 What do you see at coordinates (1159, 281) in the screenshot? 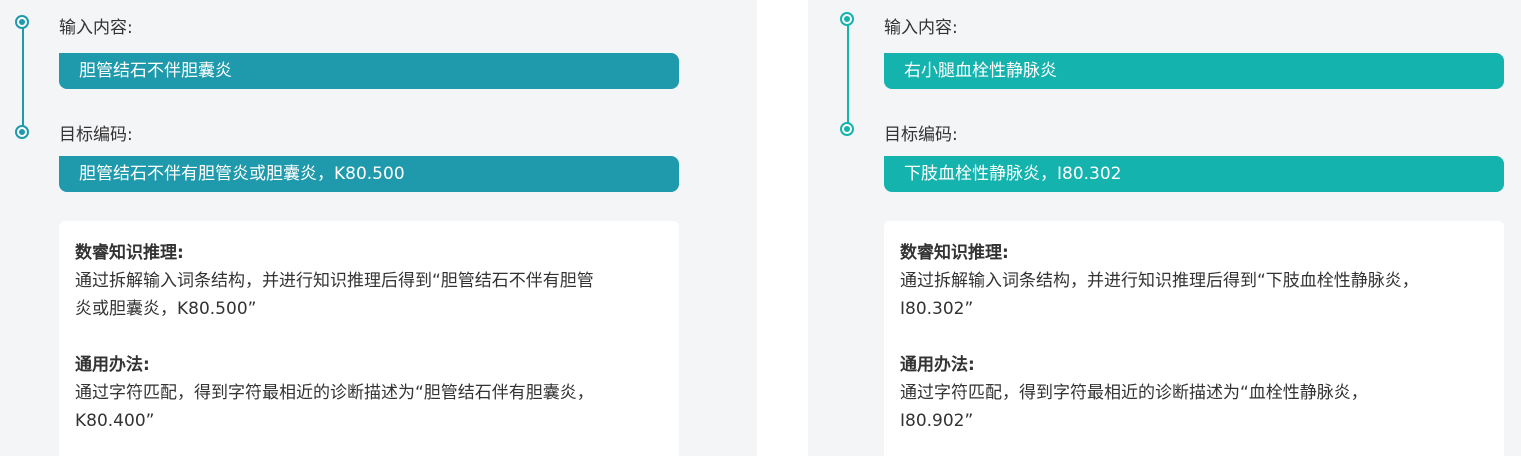
I see `reasoning-text-line1: 通过拆解输入词条结构，并进行知识推理后得到“下肢血栓性静脉炎，` at bounding box center [1159, 281].